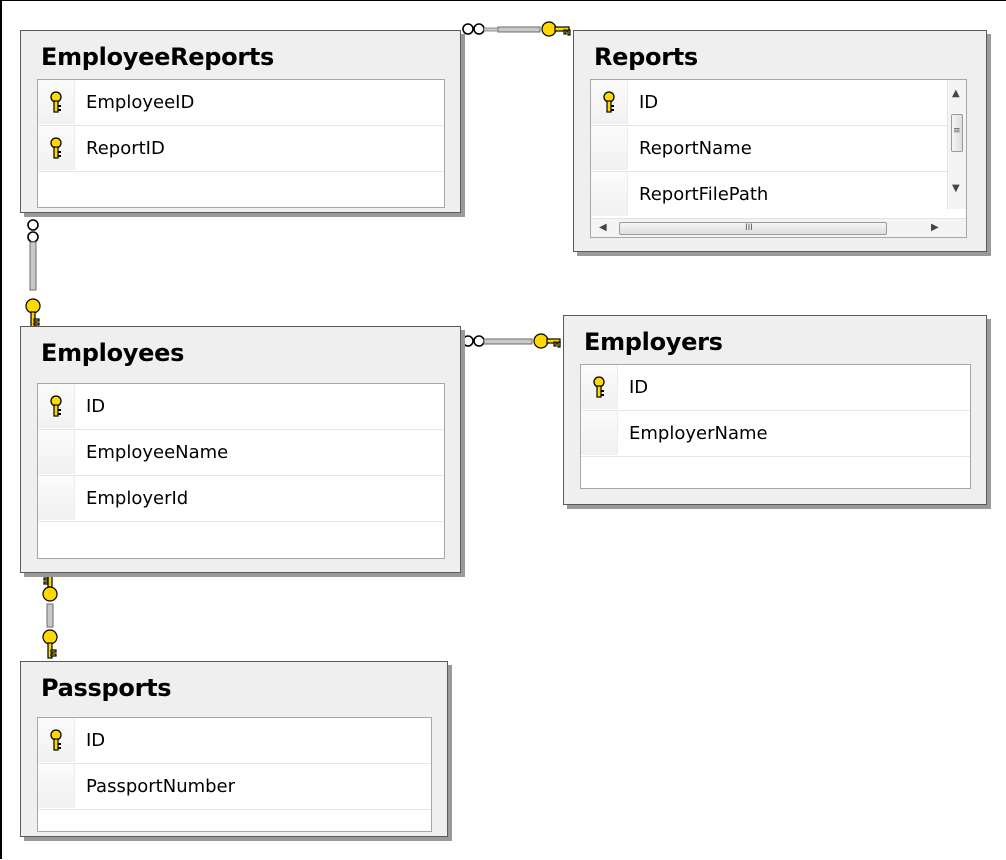 The width and height of the screenshot is (1006, 860). Describe the element at coordinates (158, 57) in the screenshot. I see `table-title: EmployeeReports` at that location.